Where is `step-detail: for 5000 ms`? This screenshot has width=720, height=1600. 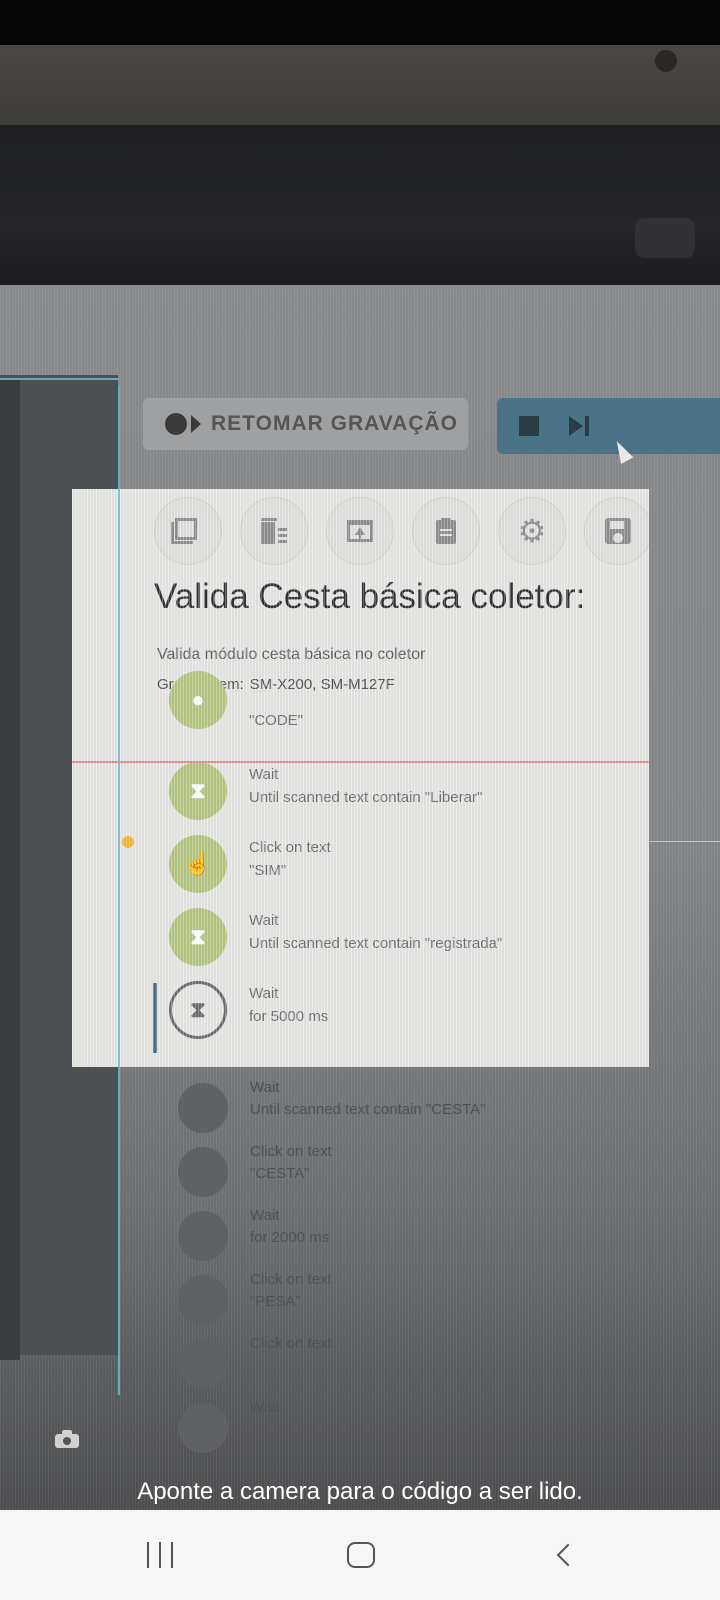
step-detail: for 5000 ms is located at coordinates (289, 1016).